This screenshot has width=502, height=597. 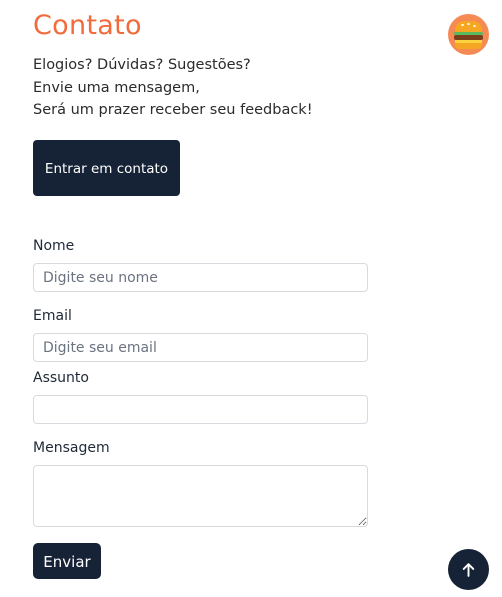 I want to click on scroll-top-button, so click(x=468, y=569).